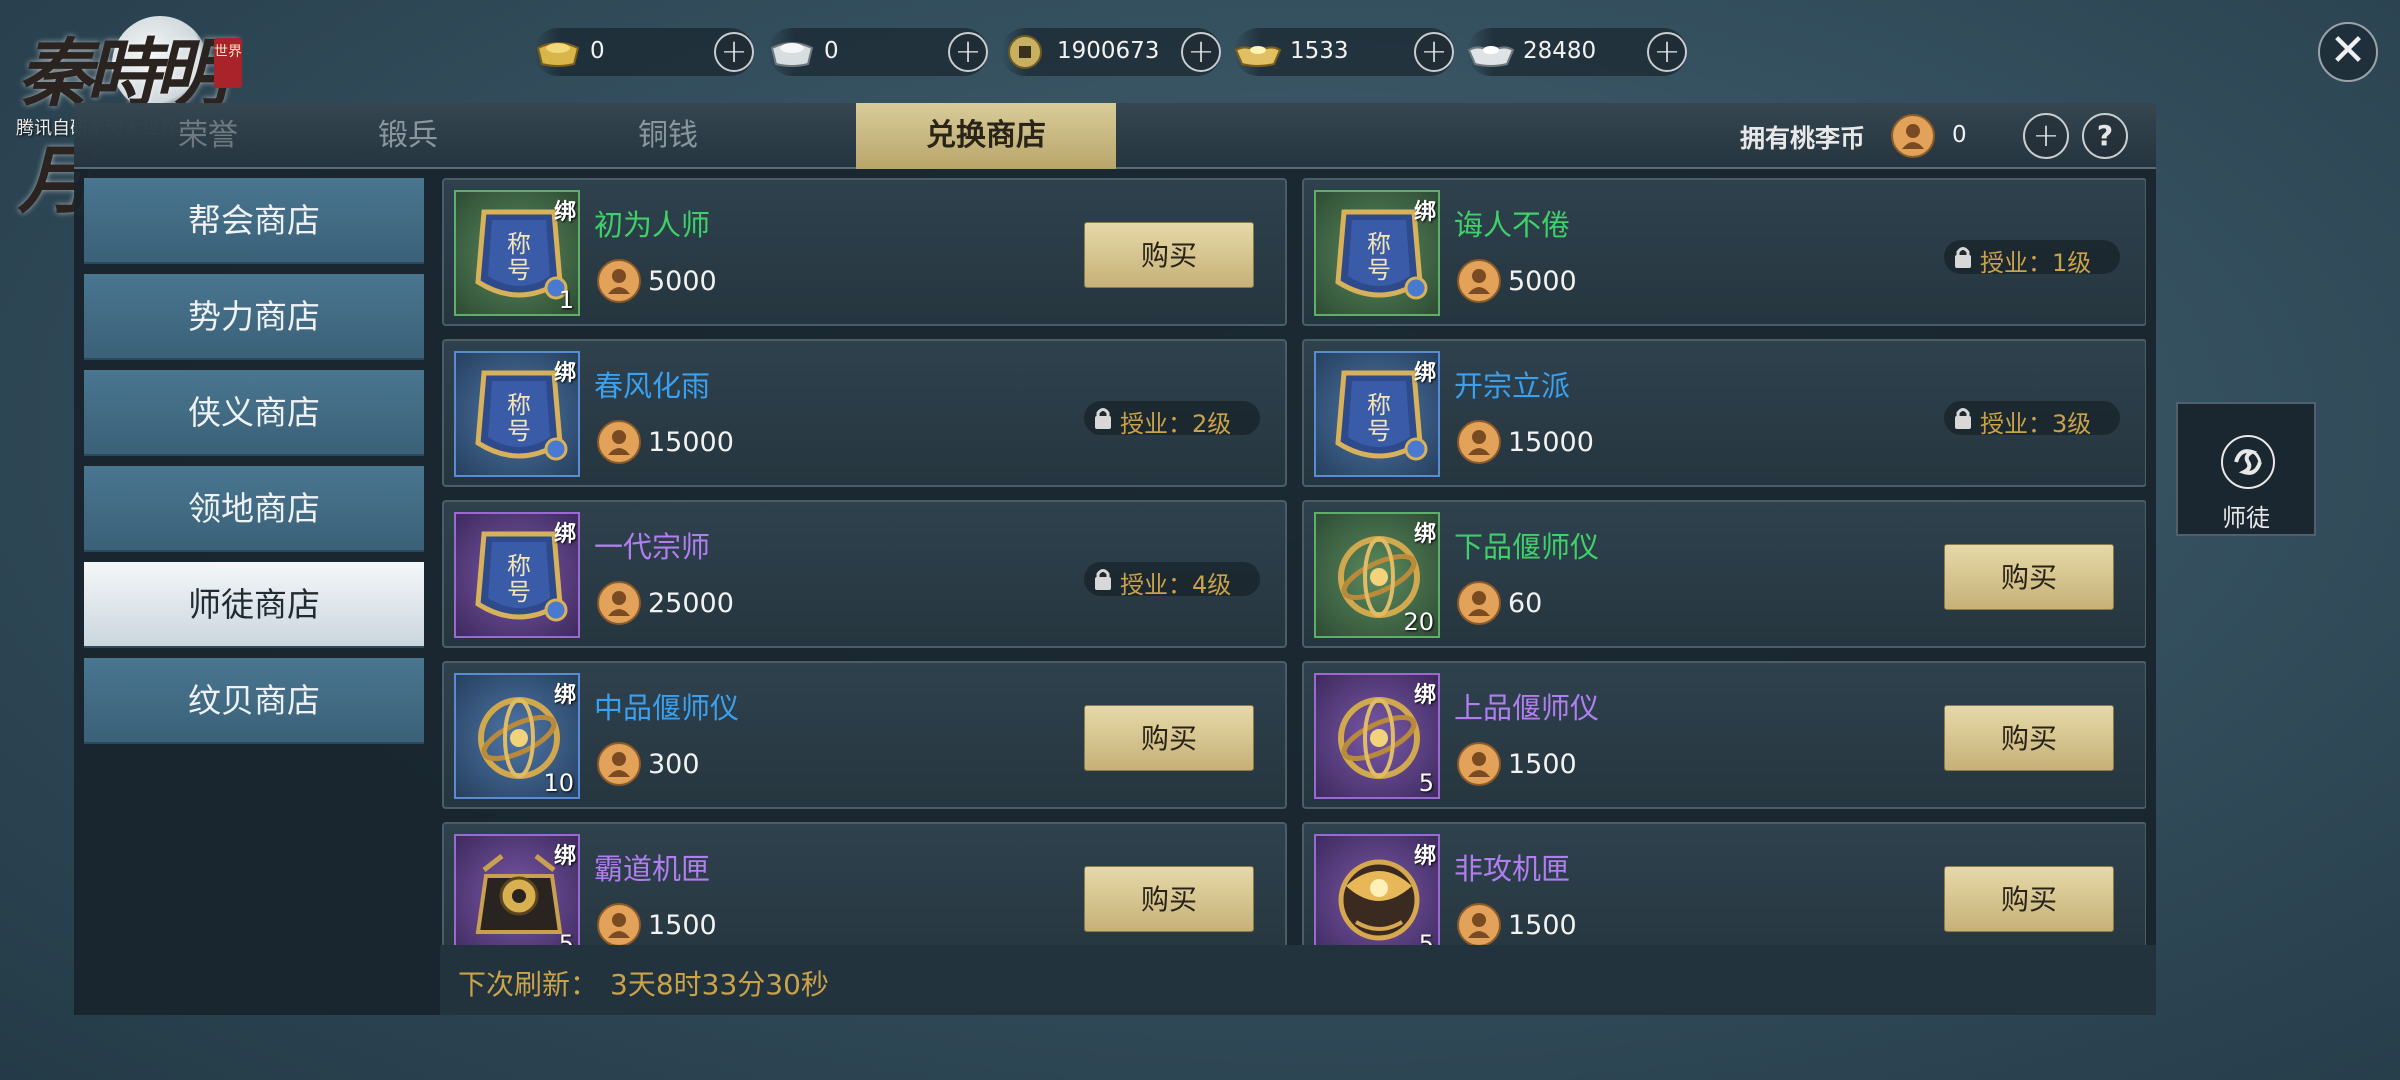  I want to click on gold-ingot-icon, so click(558, 54).